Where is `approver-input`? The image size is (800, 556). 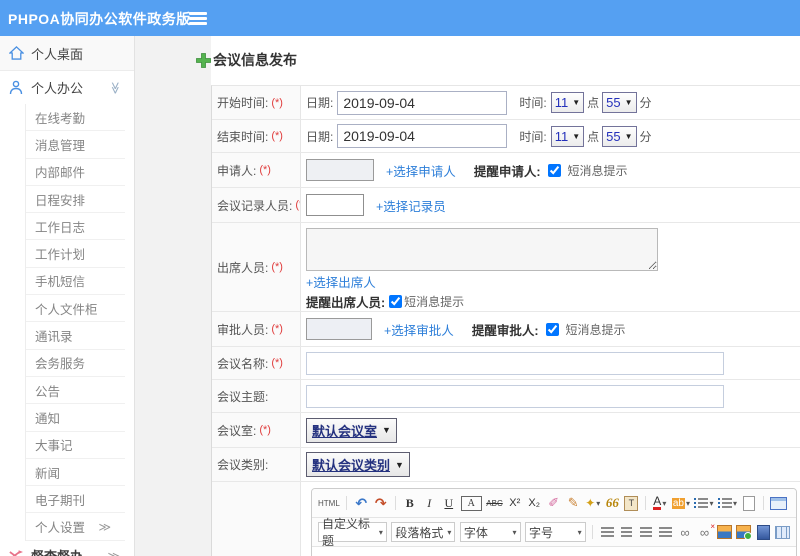 approver-input is located at coordinates (339, 329).